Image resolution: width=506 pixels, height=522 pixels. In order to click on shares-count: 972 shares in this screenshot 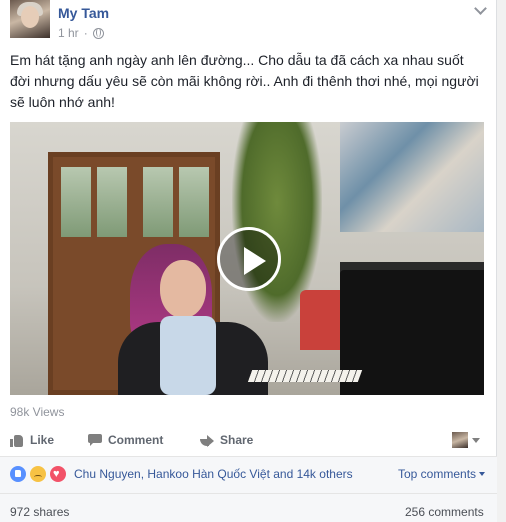, I will do `click(39, 512)`.